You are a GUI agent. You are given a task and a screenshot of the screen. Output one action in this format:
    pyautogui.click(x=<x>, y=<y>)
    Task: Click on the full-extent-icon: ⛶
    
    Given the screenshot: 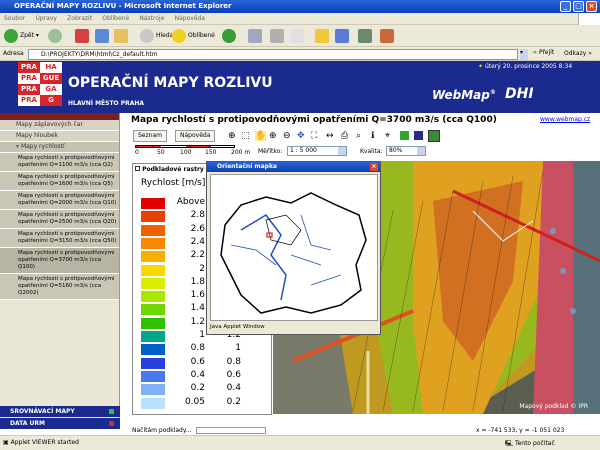 What is the action you would take?
    pyautogui.click(x=314, y=136)
    